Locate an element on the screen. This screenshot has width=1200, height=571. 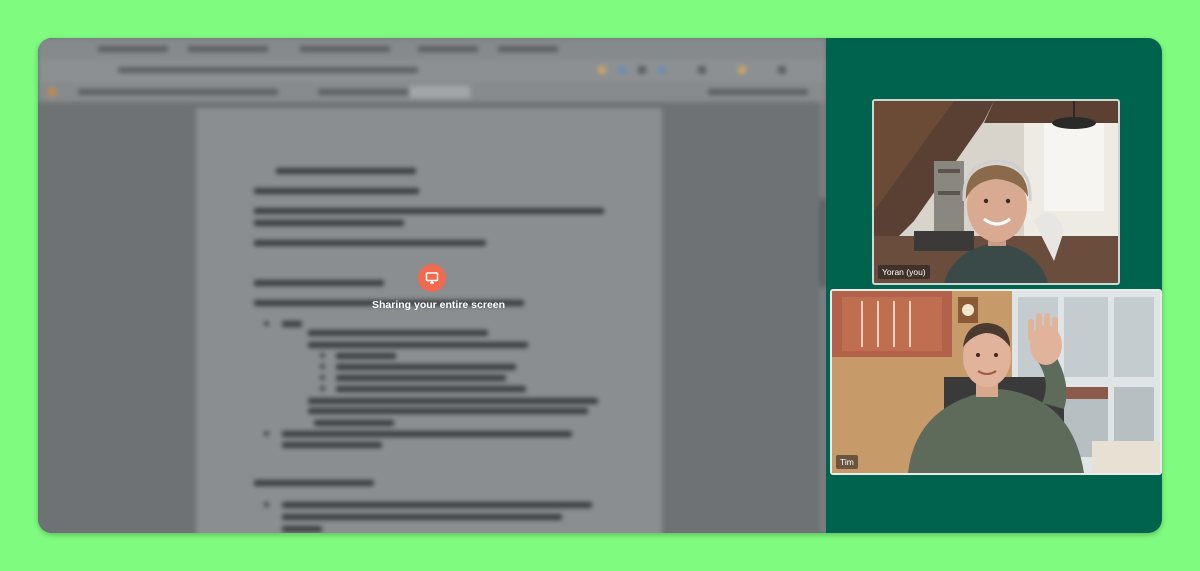
screen-share-indicator: Sharing your entire screen is located at coordinates (439, 287).